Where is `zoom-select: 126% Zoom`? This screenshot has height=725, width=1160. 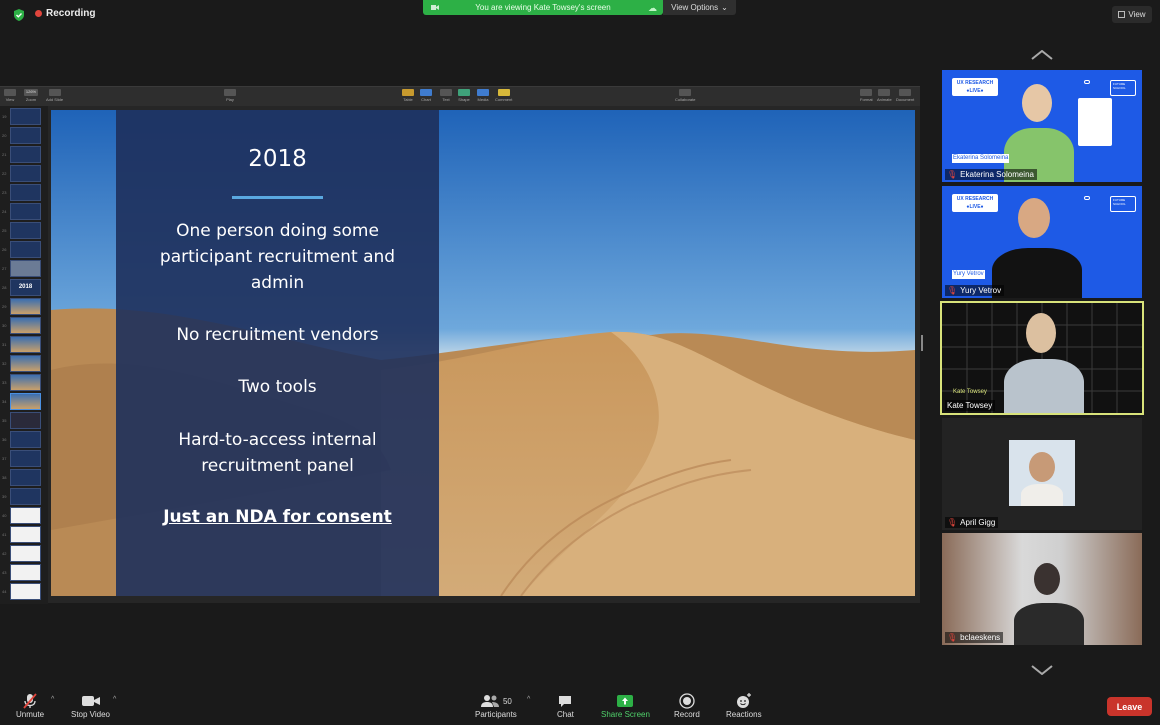 zoom-select: 126% Zoom is located at coordinates (31, 95).